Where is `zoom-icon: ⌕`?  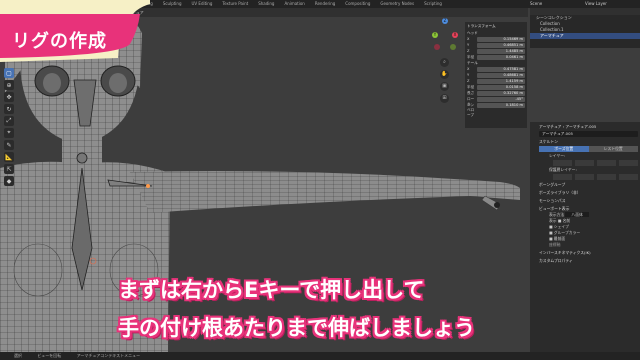
zoom-icon: ⌕ is located at coordinates (444, 62).